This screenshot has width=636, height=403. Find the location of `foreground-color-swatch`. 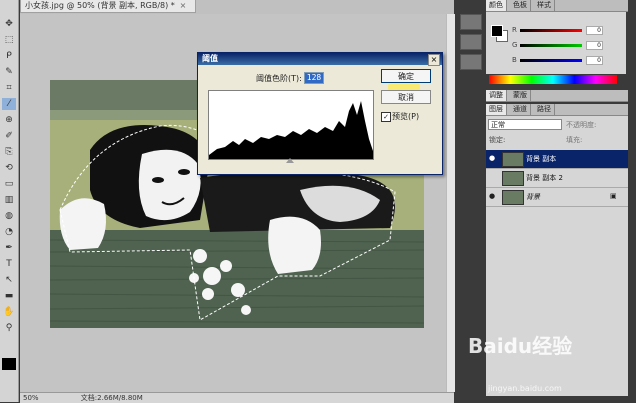

foreground-color-swatch is located at coordinates (497, 31).